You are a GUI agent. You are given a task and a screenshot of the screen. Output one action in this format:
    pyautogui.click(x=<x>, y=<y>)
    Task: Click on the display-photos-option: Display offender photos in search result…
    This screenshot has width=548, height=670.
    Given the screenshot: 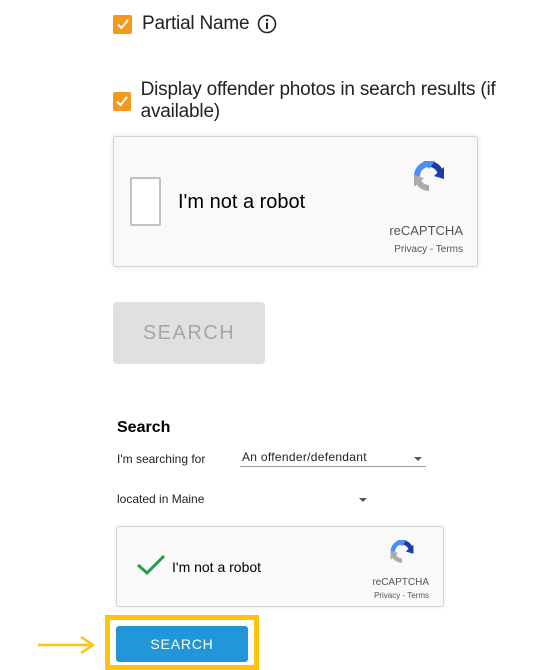 What is the action you would take?
    pyautogui.click(x=330, y=101)
    